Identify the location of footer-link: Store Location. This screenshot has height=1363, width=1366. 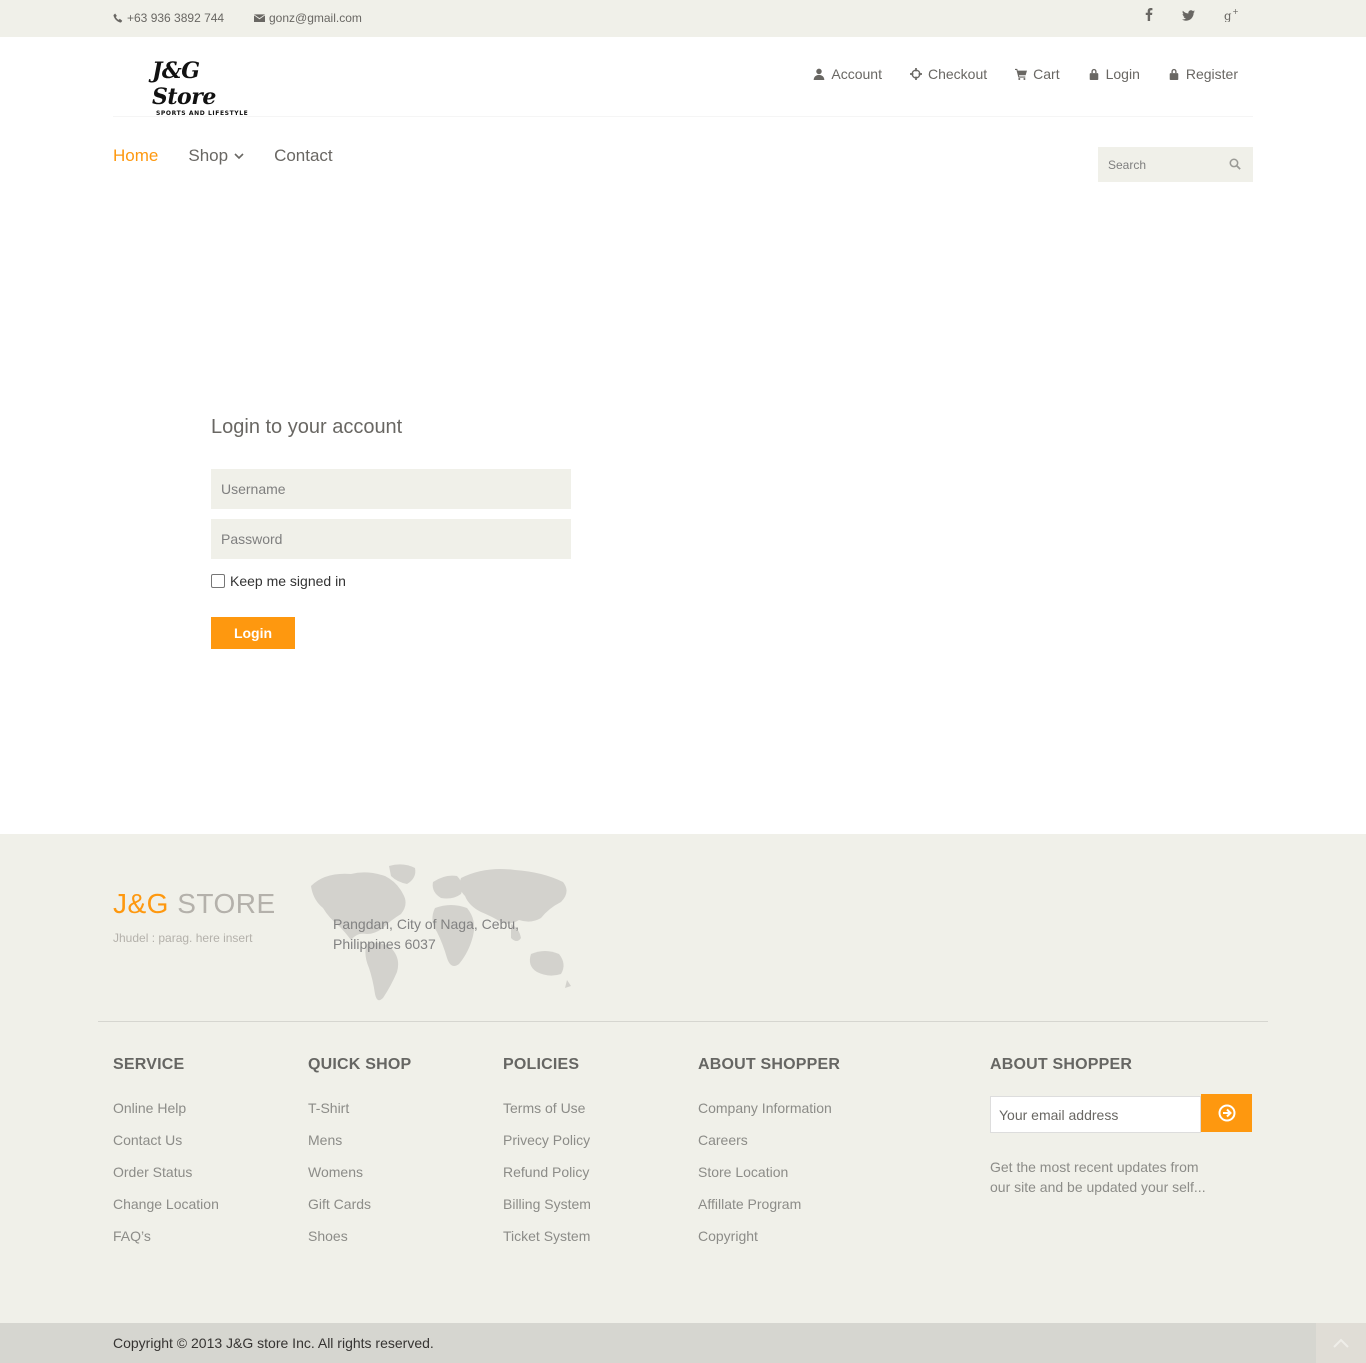
(743, 1172).